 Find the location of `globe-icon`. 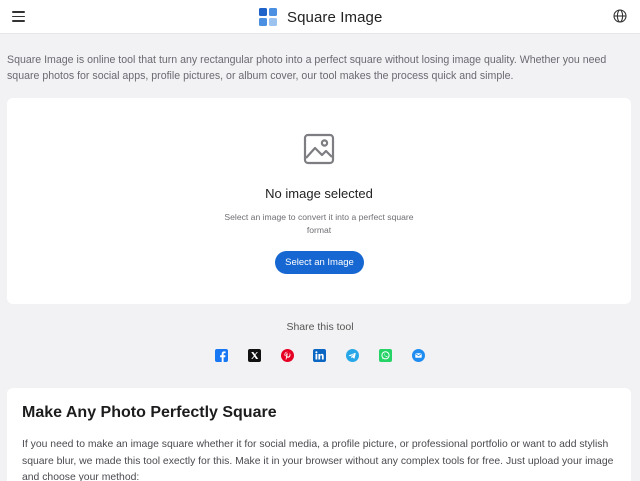

globe-icon is located at coordinates (620, 16).